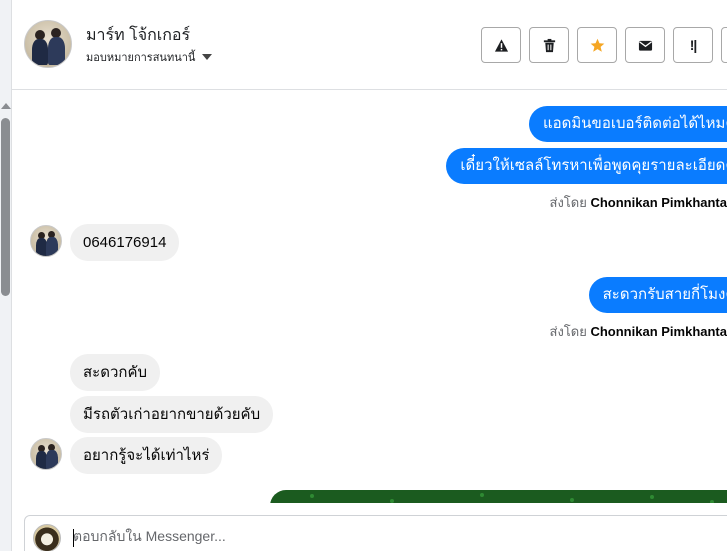 This screenshot has height=551, width=727. I want to click on assign-label: มอบหมายการสนทนานี้, so click(141, 58).